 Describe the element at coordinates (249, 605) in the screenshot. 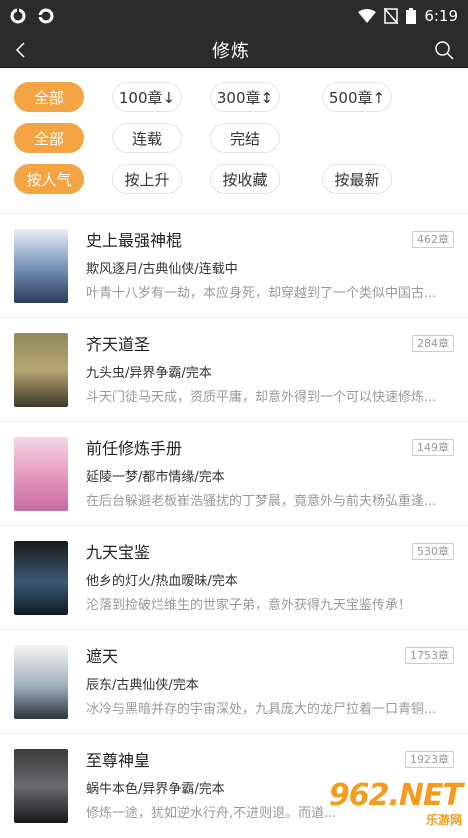

I see `book-desc: 沦落到捡破烂维生的世家子弟，意外获得九天宝鉴传承！` at that location.